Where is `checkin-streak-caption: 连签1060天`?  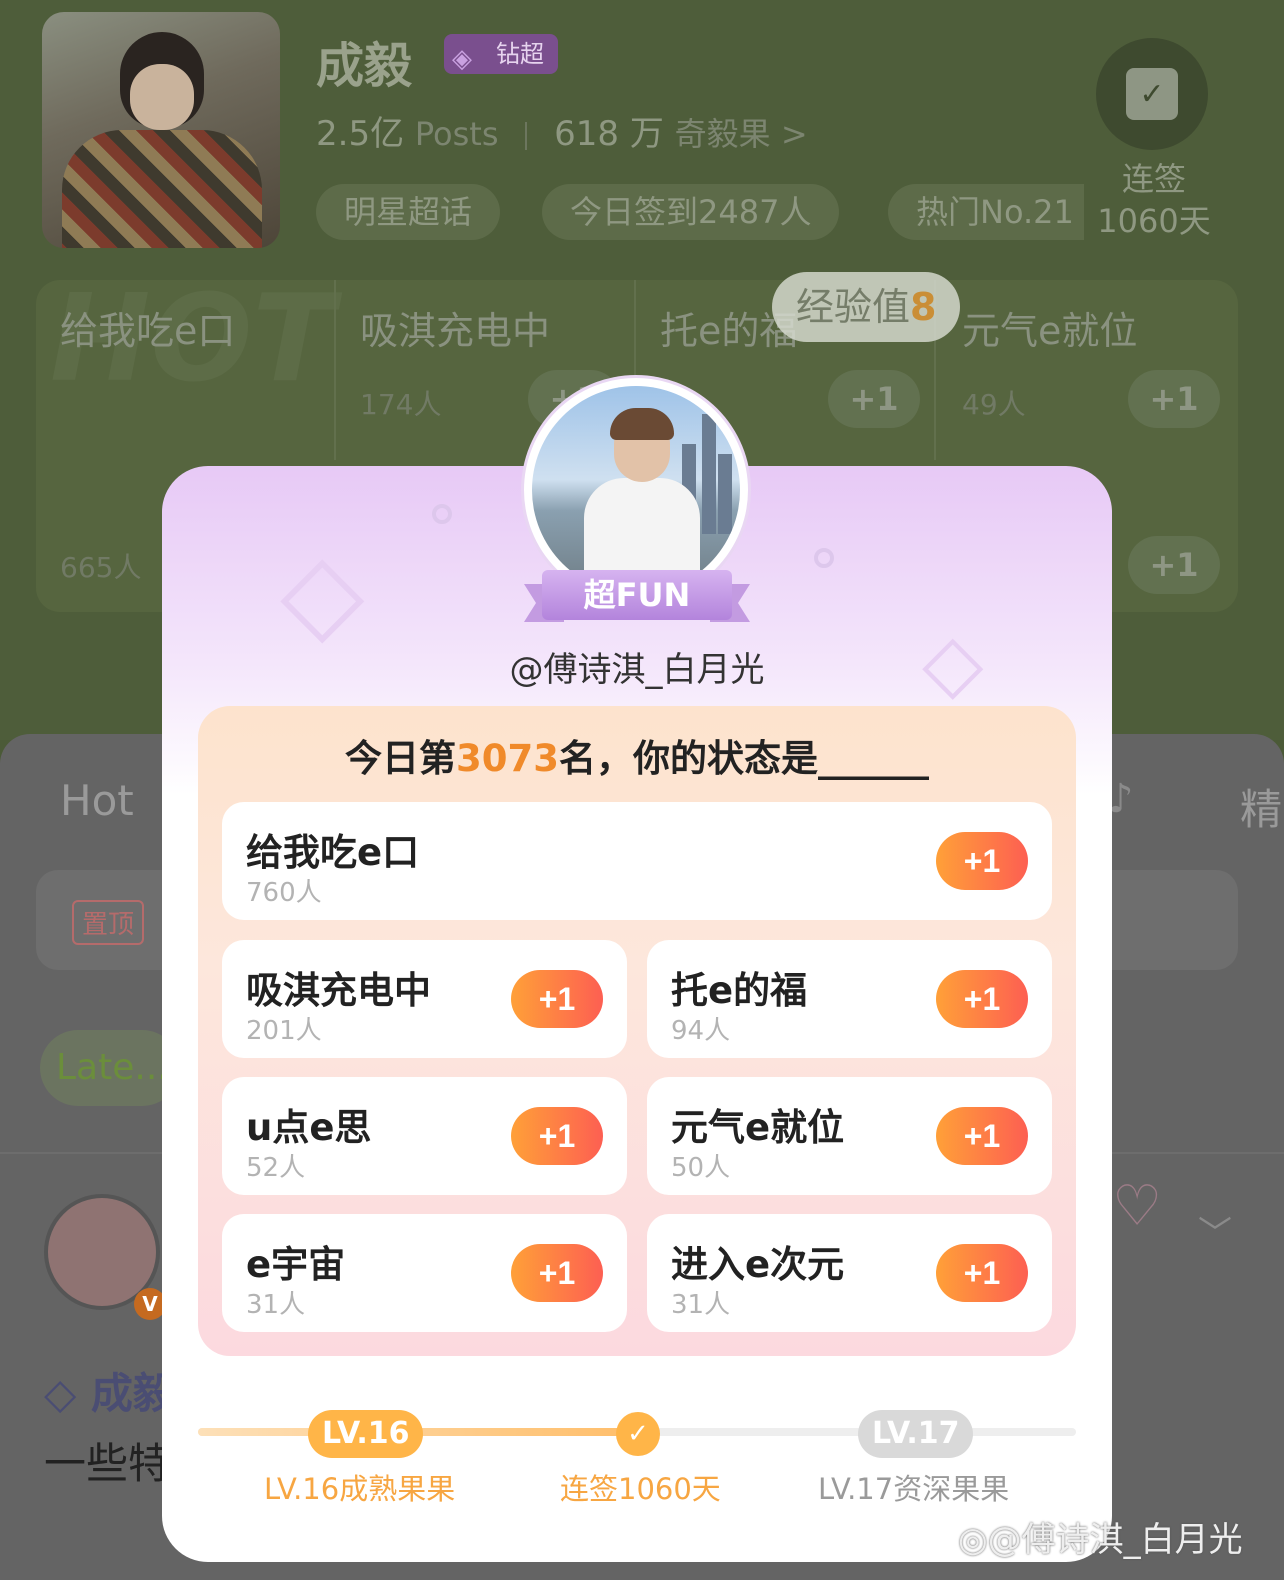
checkin-streak-caption: 连签1060天 is located at coordinates (640, 1489).